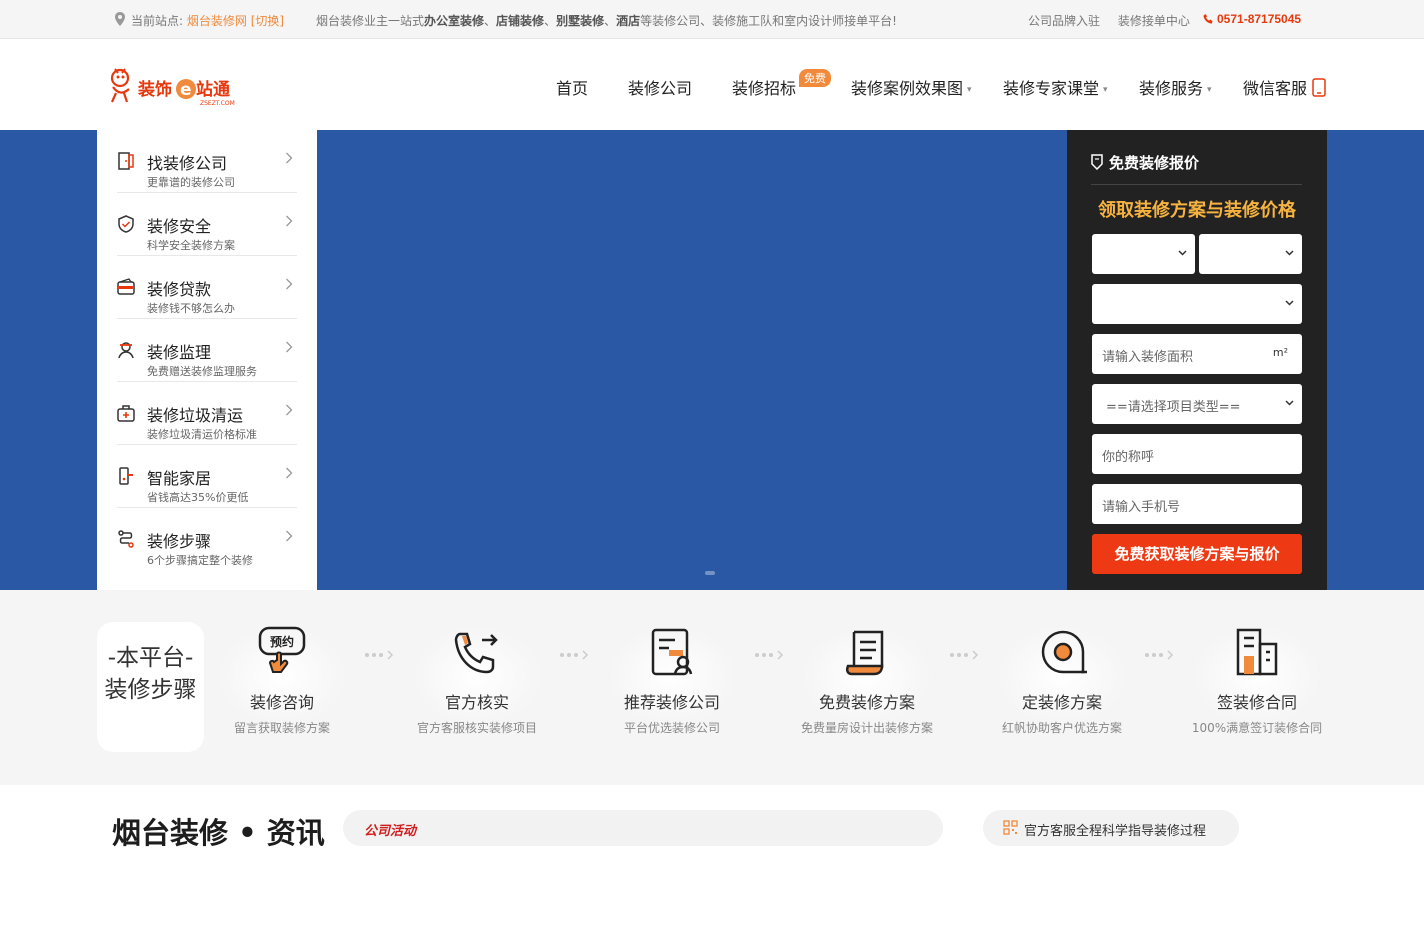 The height and width of the screenshot is (933, 1424). What do you see at coordinates (1196, 184) in the screenshot?
I see `divider` at bounding box center [1196, 184].